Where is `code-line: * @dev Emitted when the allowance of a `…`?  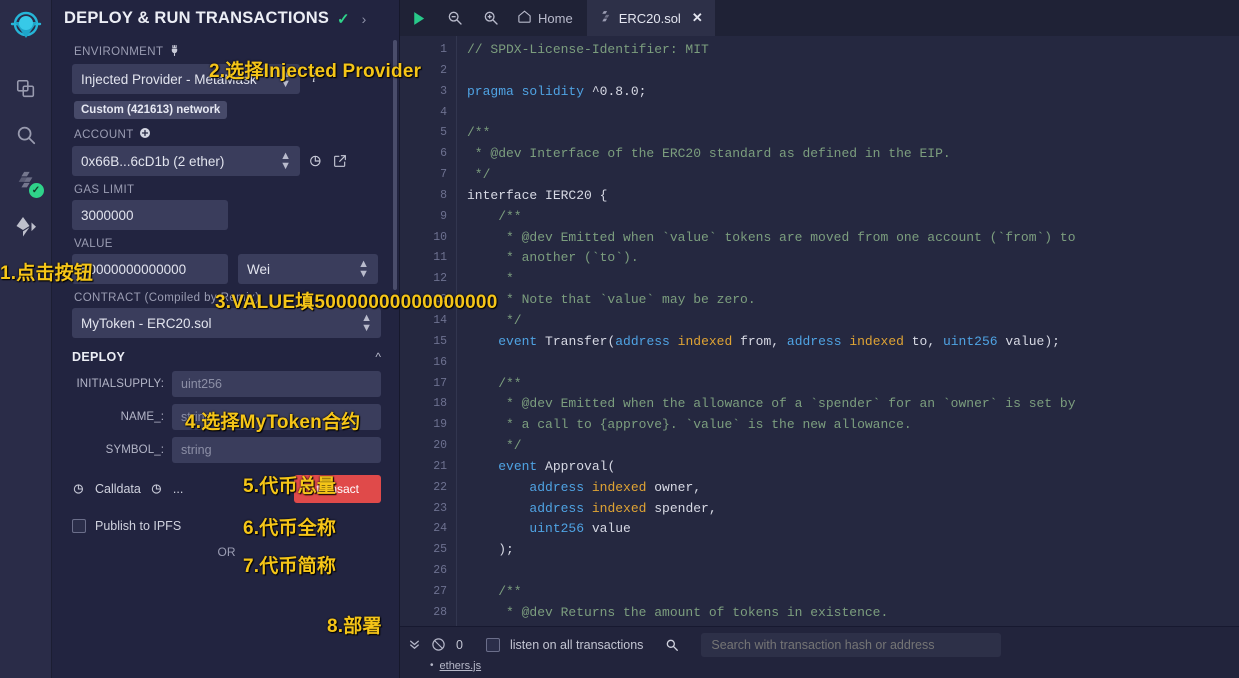
code-line: * @dev Emitted when the allowance of a `… is located at coordinates (853, 404).